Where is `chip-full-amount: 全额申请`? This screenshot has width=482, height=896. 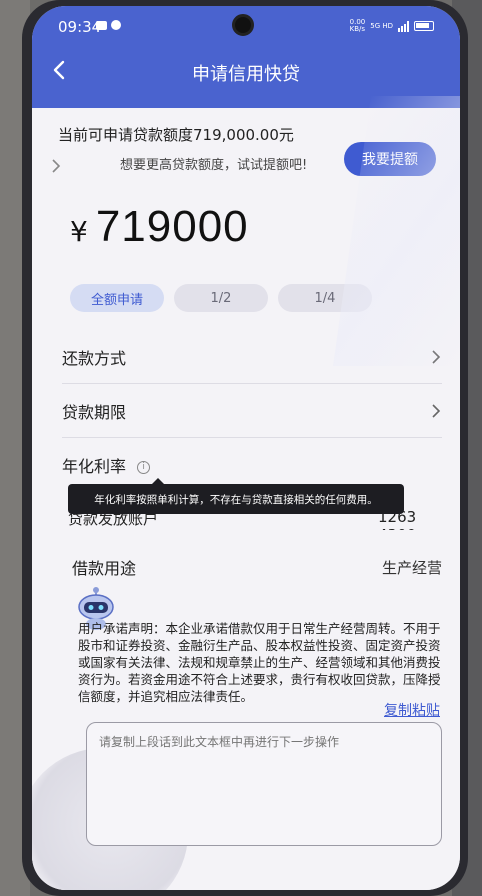
chip-full-amount: 全额申请 is located at coordinates (117, 298).